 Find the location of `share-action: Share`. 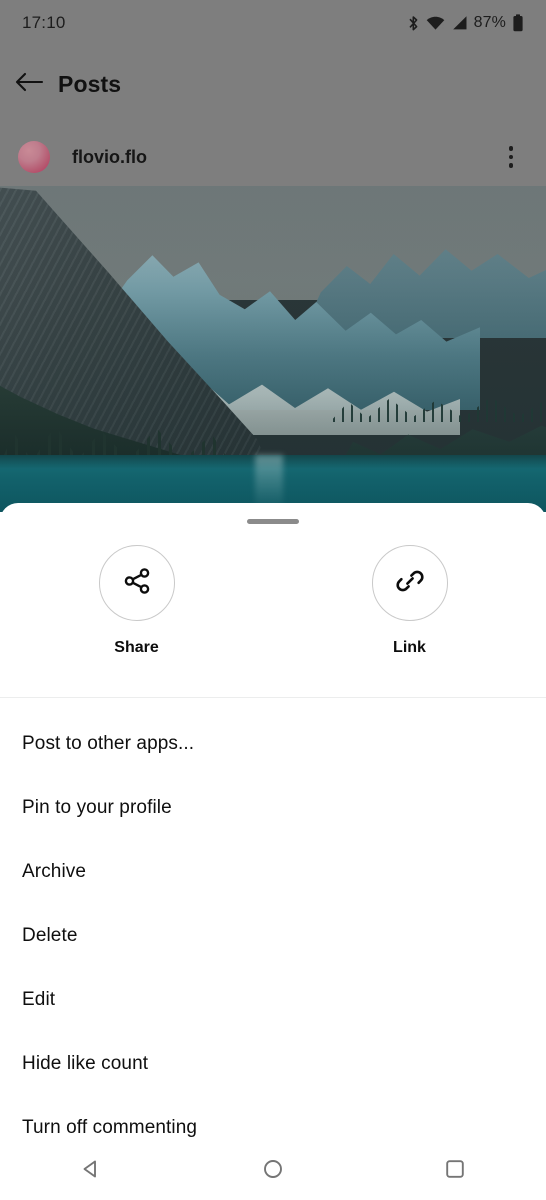

share-action: Share is located at coordinates (137, 601).